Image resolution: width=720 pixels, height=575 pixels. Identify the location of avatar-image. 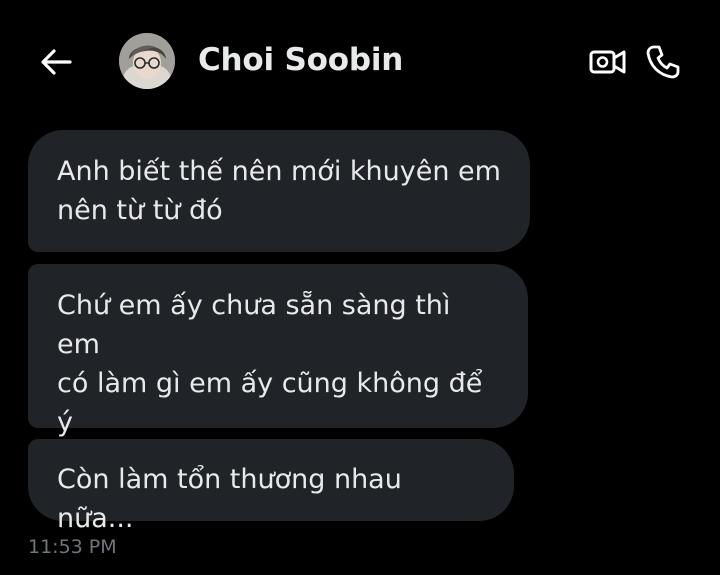
(147, 61).